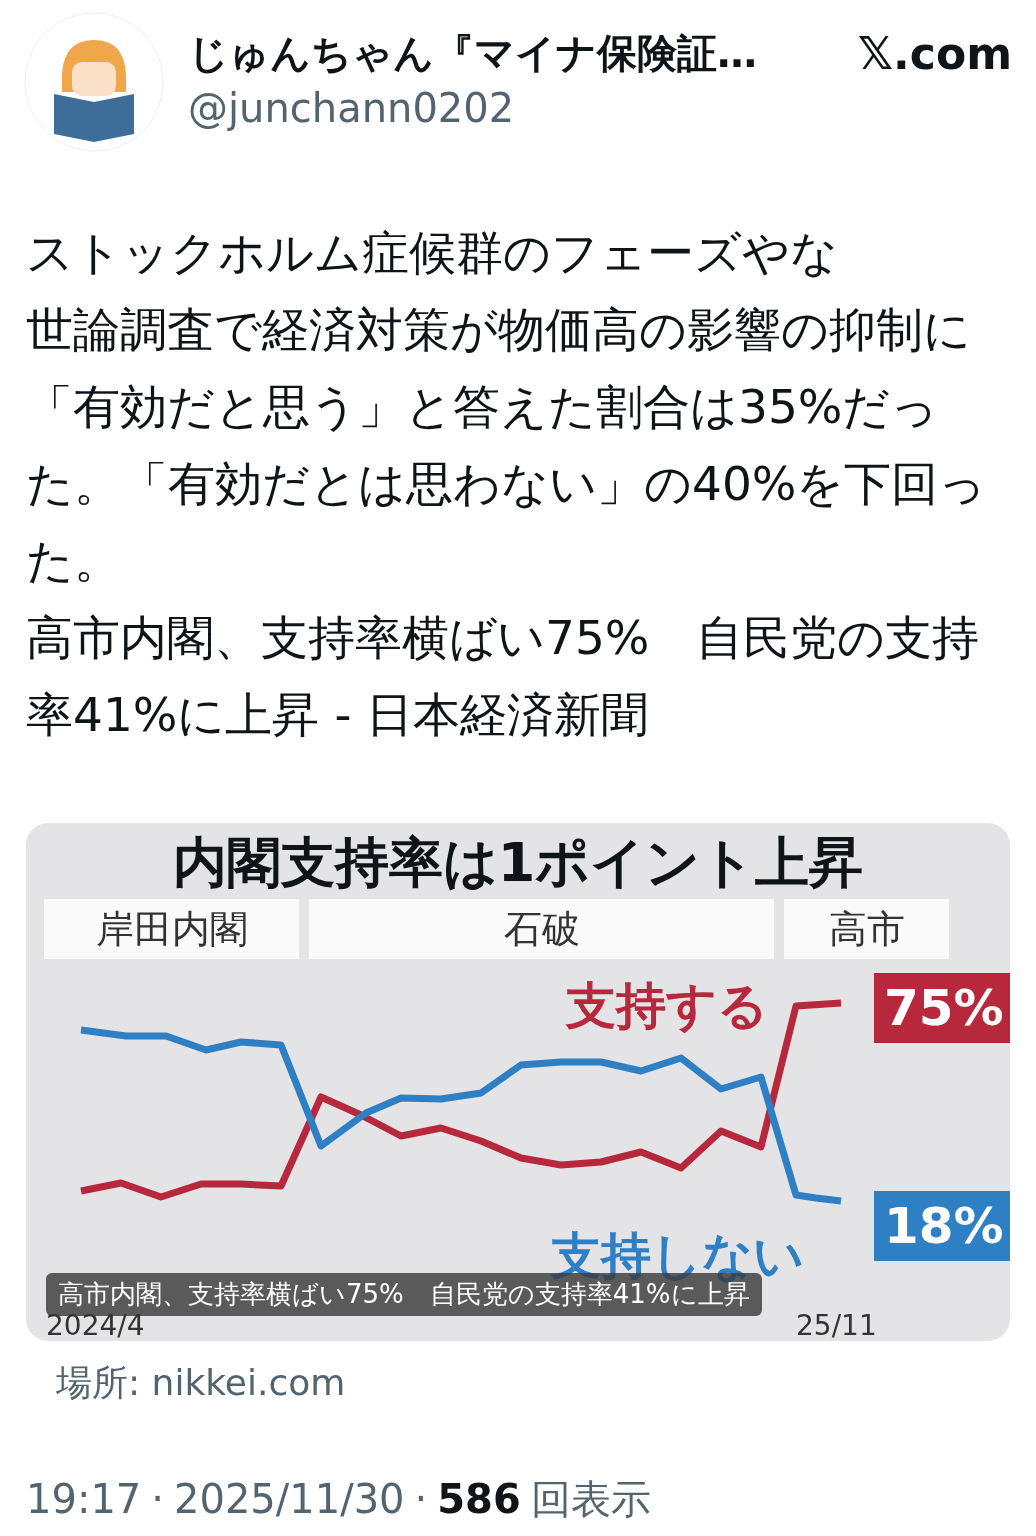 This screenshot has height=1536, width=1036. Describe the element at coordinates (836, 1325) in the screenshot. I see `axis-label: 25/11` at that location.